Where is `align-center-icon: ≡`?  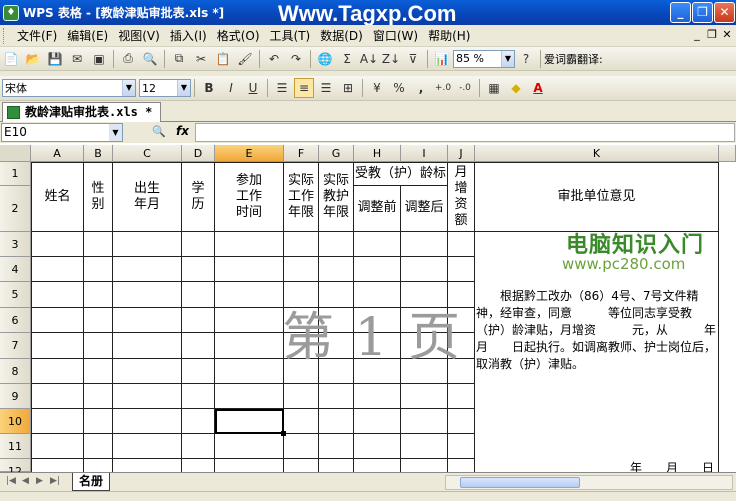 align-center-icon: ≡ is located at coordinates (304, 88).